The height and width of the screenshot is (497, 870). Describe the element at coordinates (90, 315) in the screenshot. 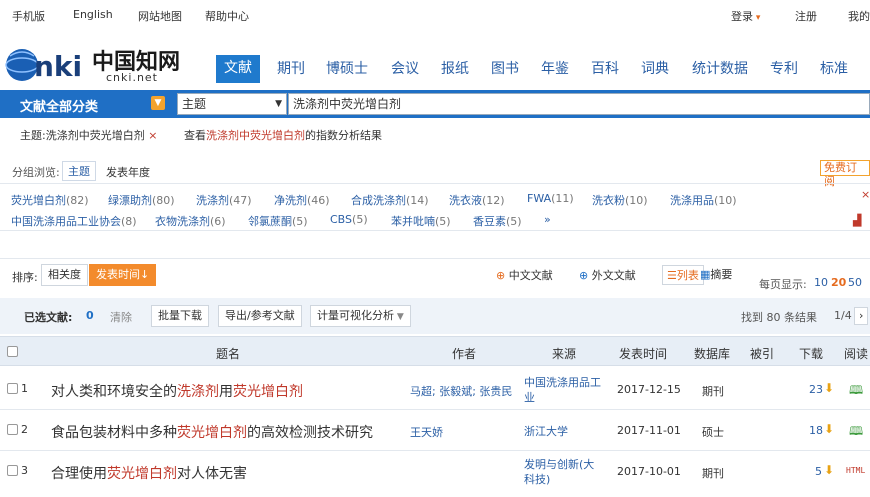

I see `selected-count: 0` at that location.